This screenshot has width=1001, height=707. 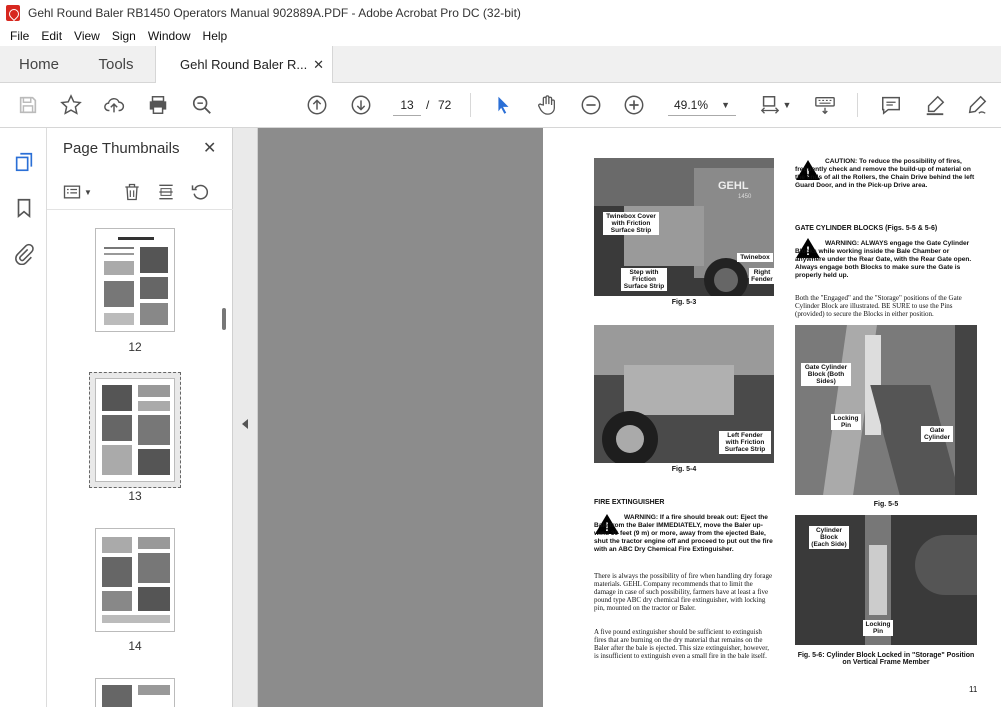 What do you see at coordinates (23, 417) in the screenshot?
I see `navigation-rail` at bounding box center [23, 417].